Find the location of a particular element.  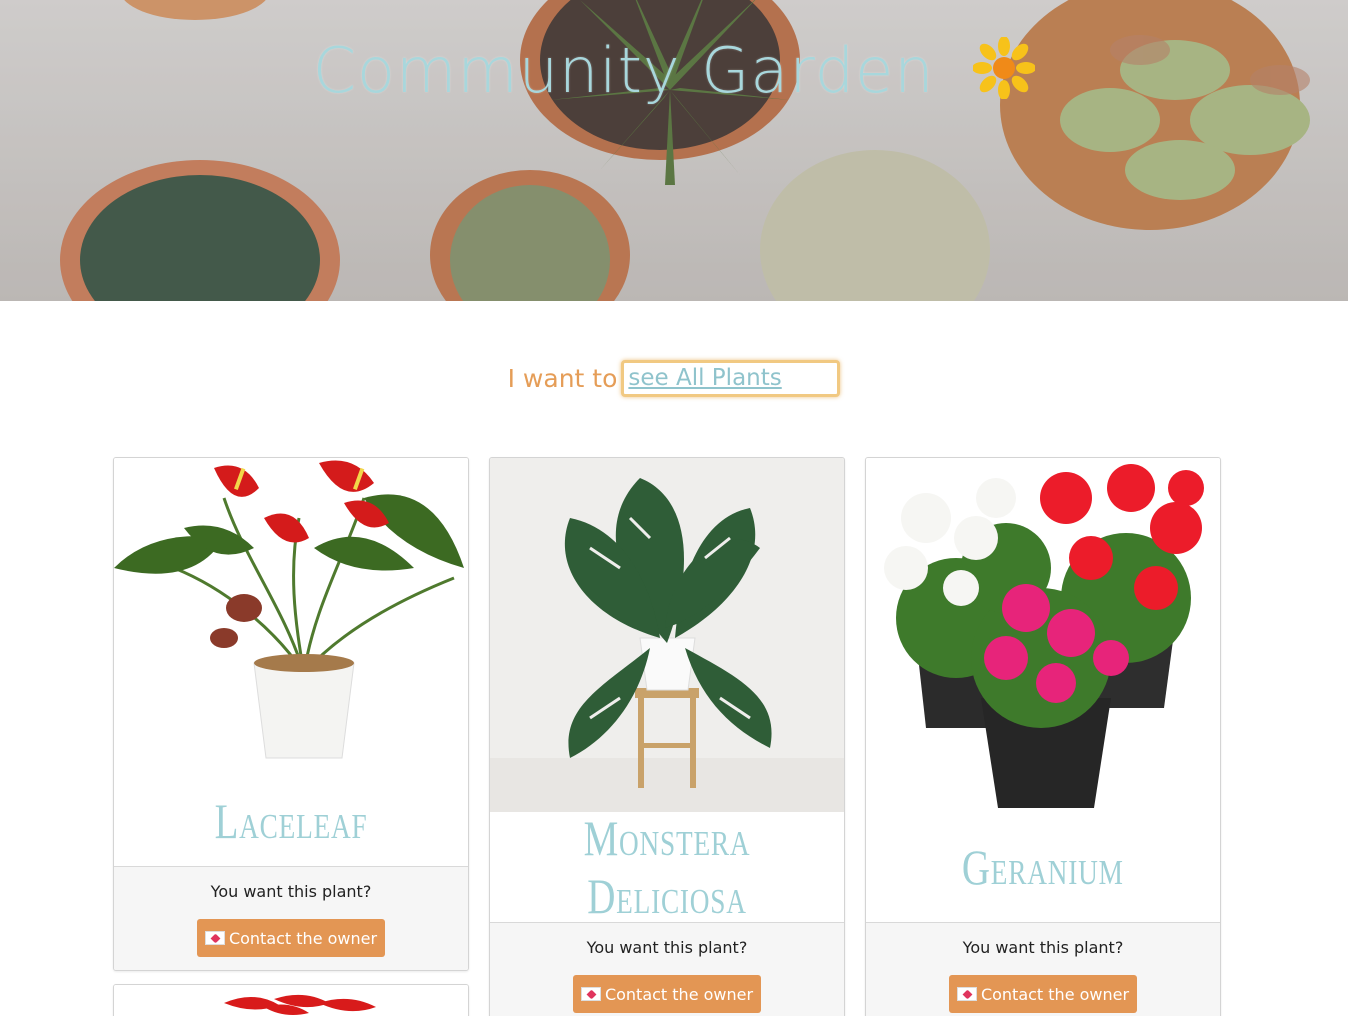

plant-name: Monstera Deliciosa is located at coordinates (667, 867).